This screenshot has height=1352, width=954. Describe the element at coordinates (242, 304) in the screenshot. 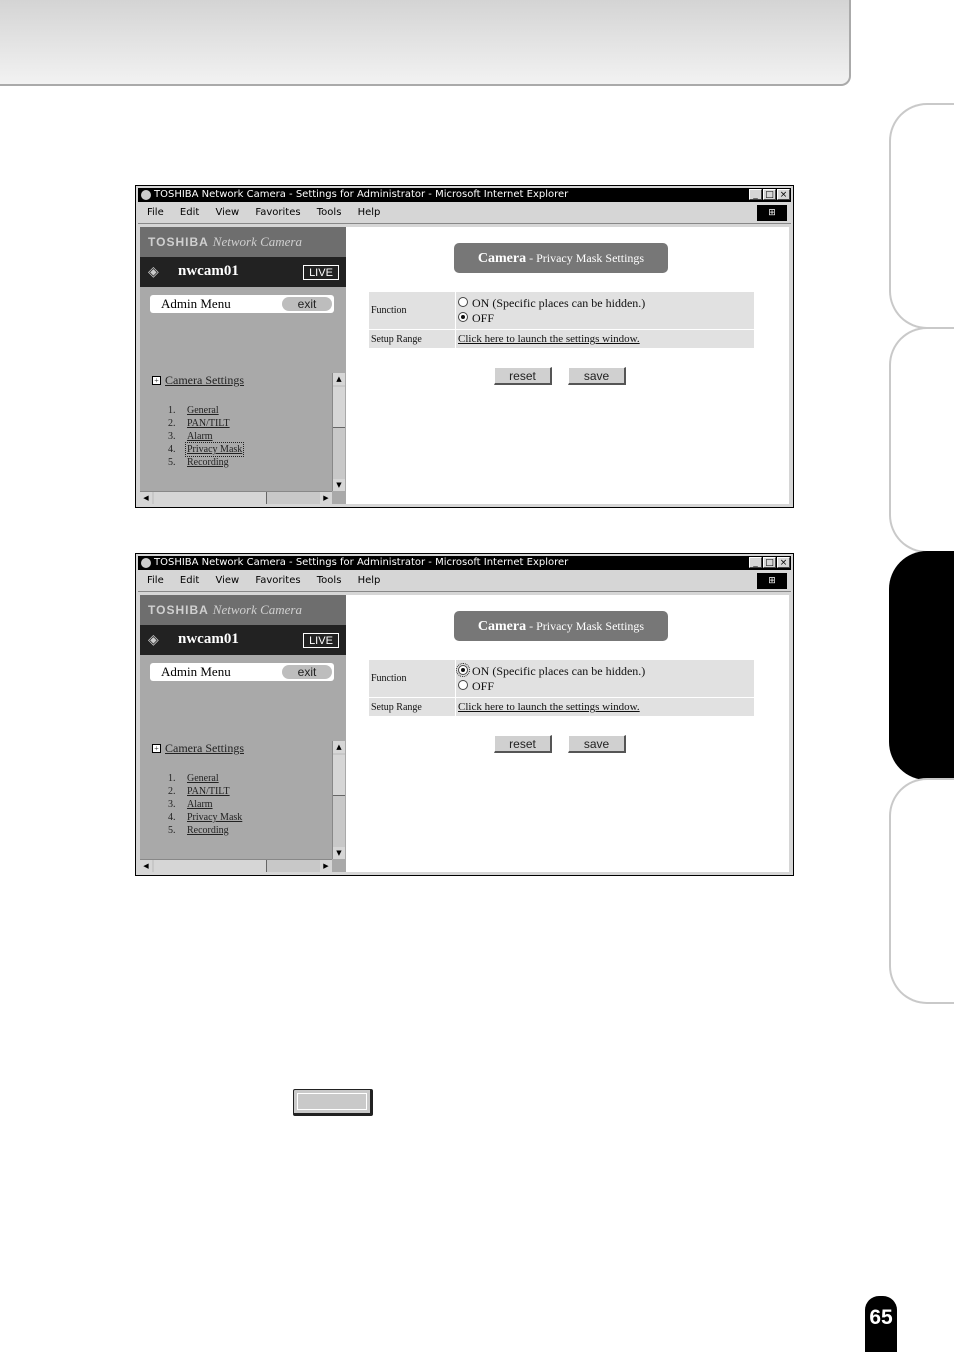

I see `admin-menu-bar: Admin Menu exit` at that location.